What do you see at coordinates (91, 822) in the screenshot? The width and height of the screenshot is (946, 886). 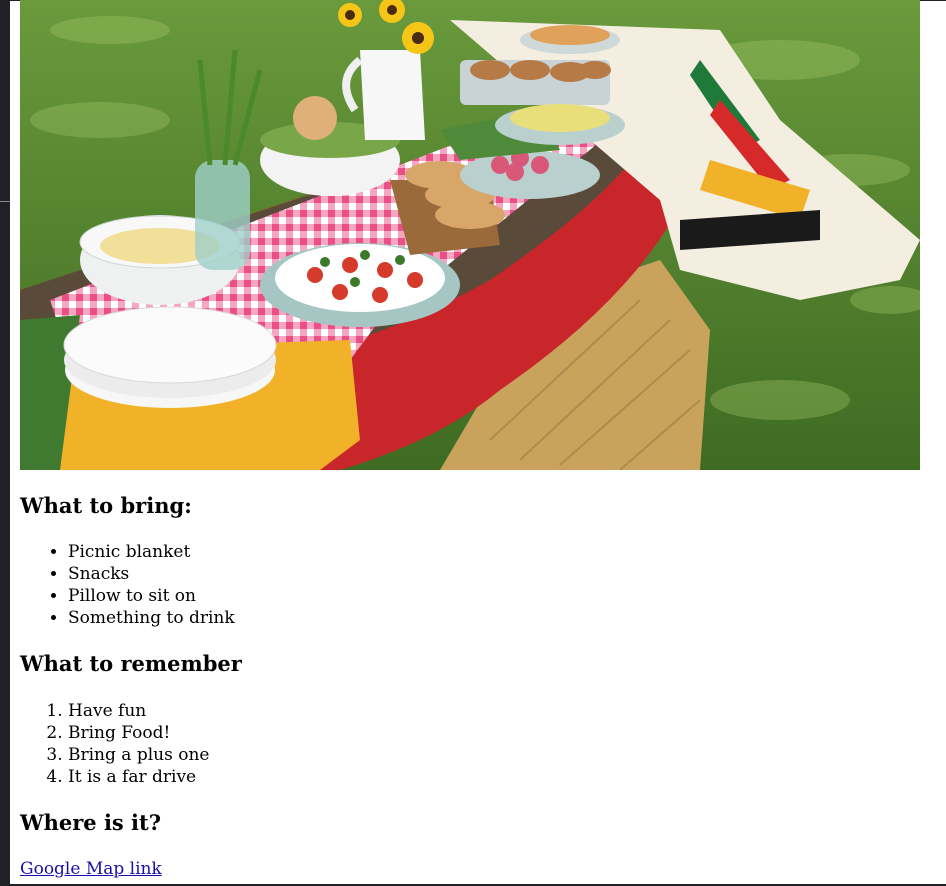 I see `section-heading-where-is-it: Where is it?` at bounding box center [91, 822].